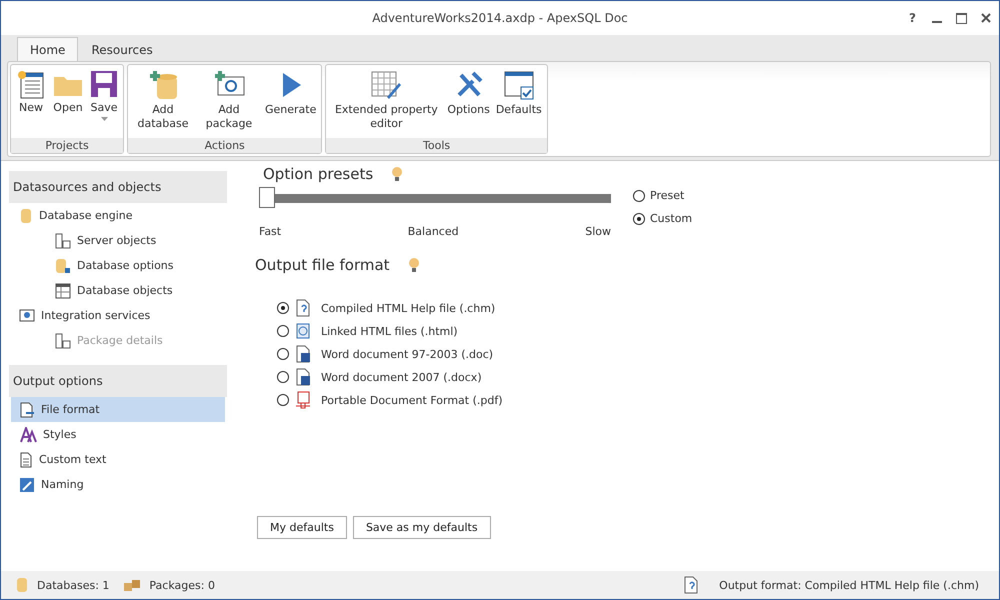 Image resolution: width=1000 pixels, height=600 pixels. I want to click on help-button: ?, so click(912, 18).